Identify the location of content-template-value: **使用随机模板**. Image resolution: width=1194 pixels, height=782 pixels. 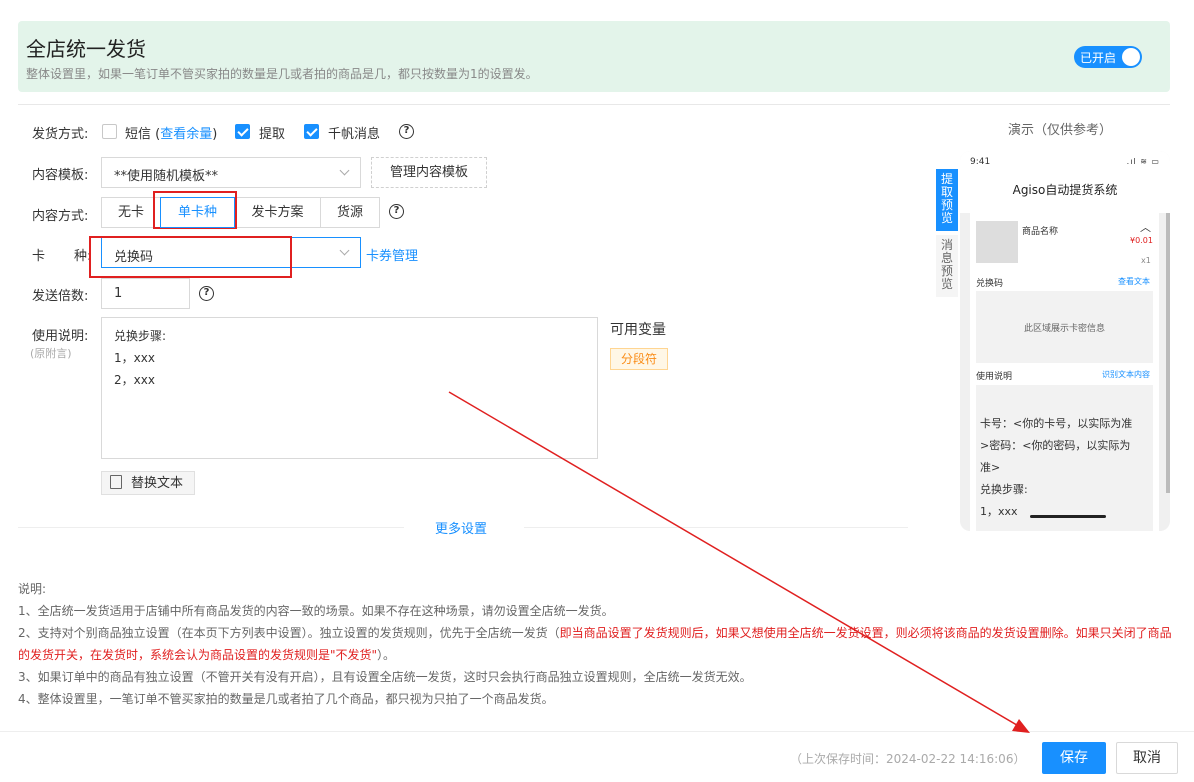
(166, 176).